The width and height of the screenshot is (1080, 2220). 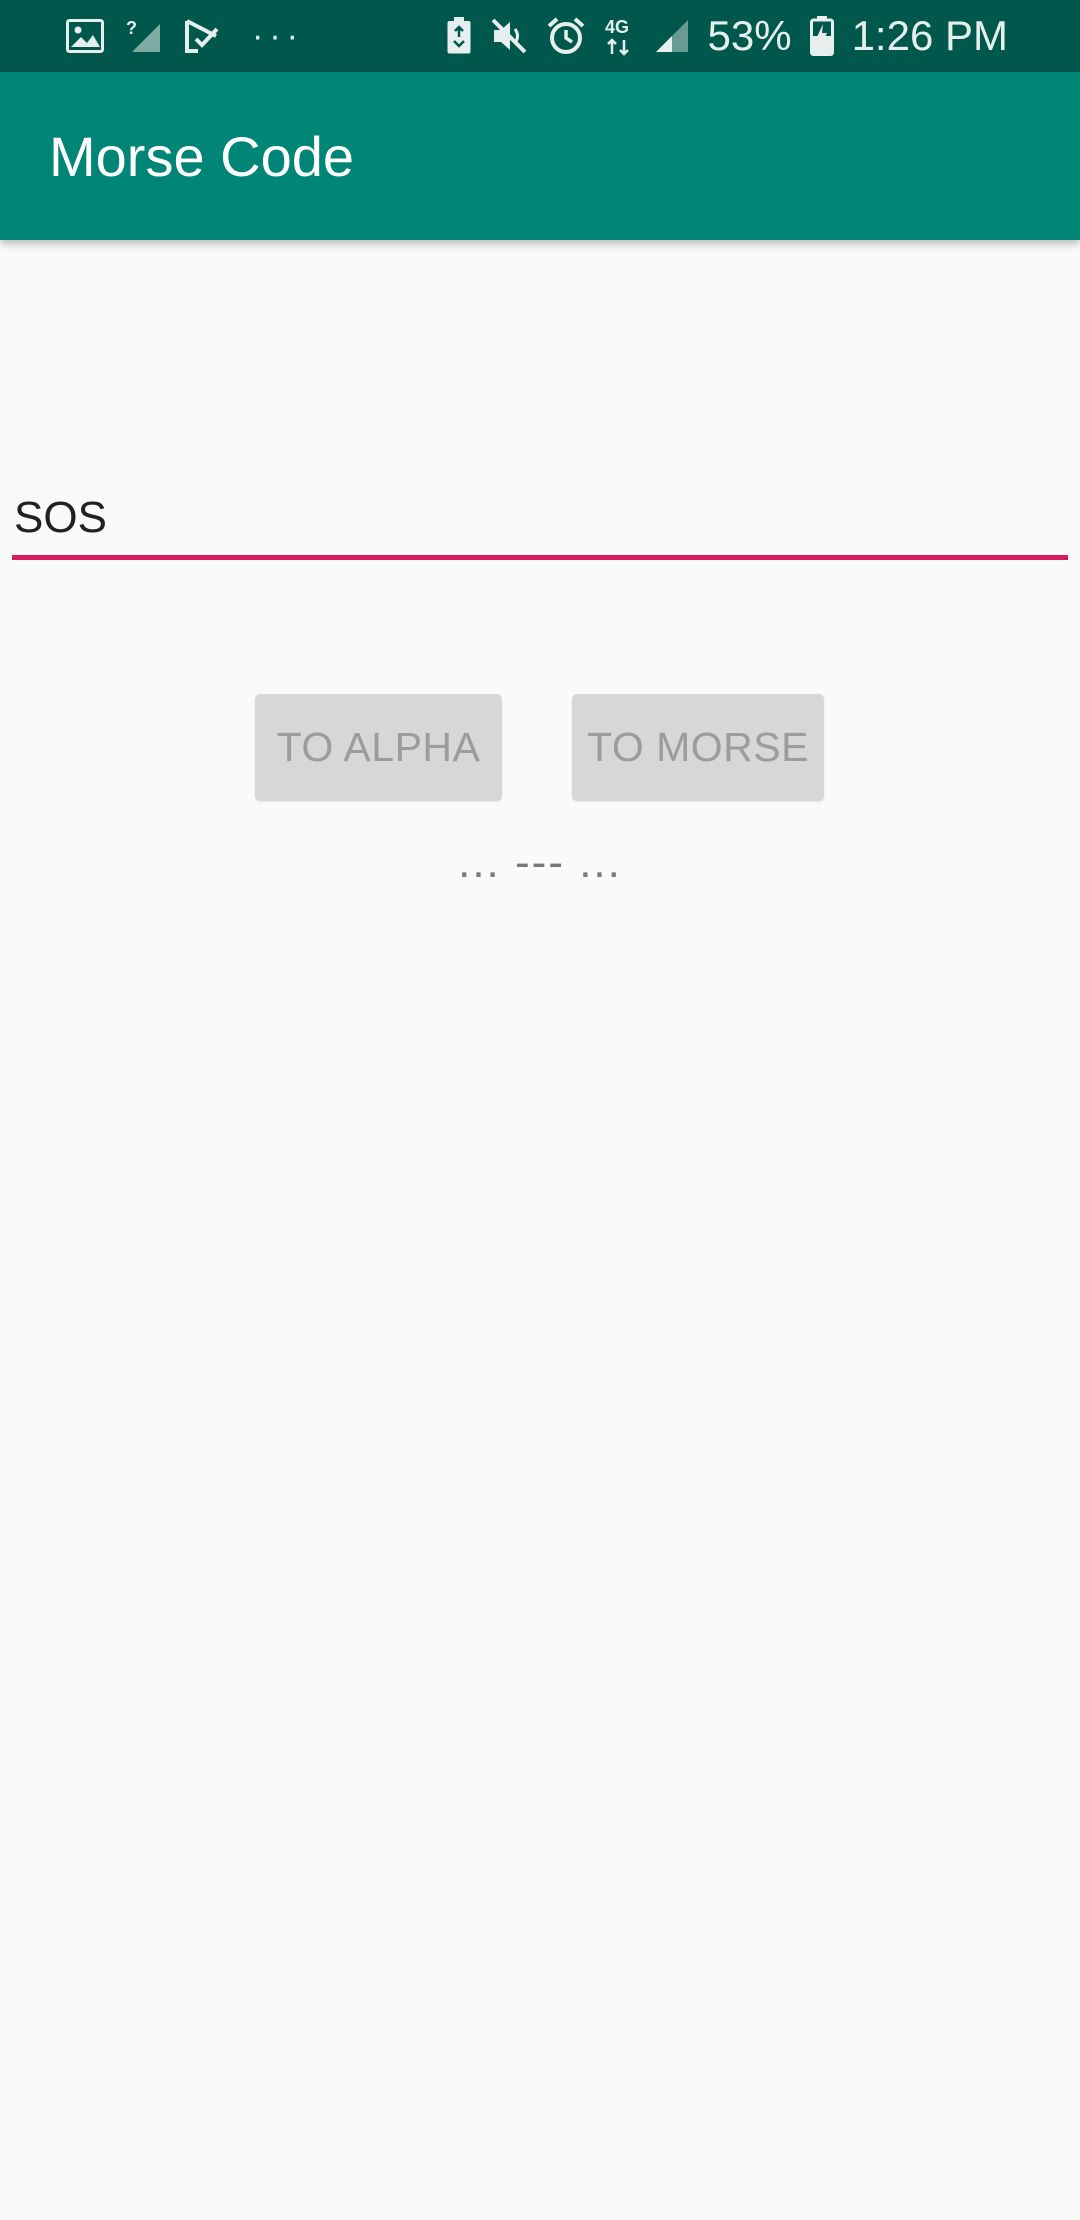 I want to click on status-bar-right: 4G 53% 1:26 PM, so click(x=727, y=36).